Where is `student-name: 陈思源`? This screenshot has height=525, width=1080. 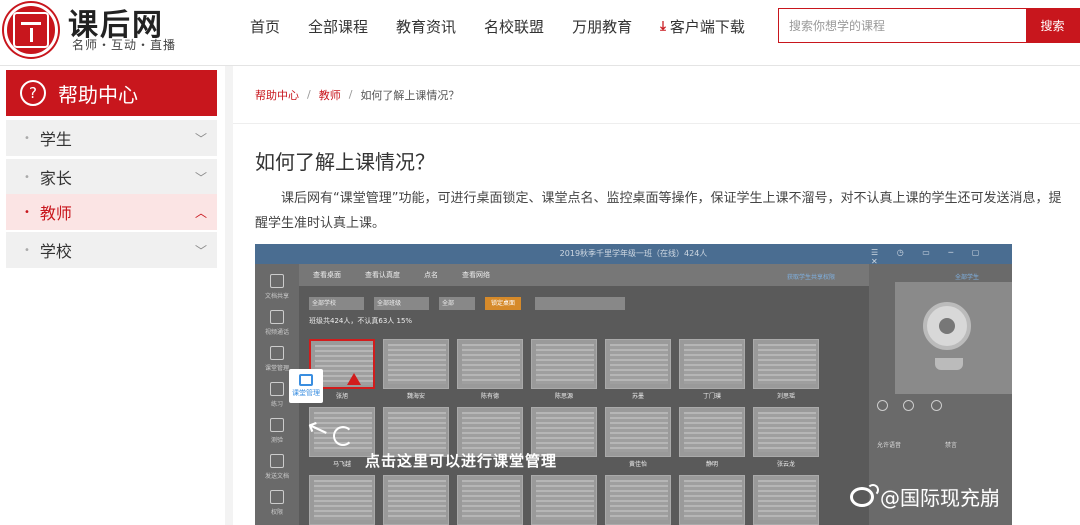
student-name: 陈思源 is located at coordinates (563, 396).